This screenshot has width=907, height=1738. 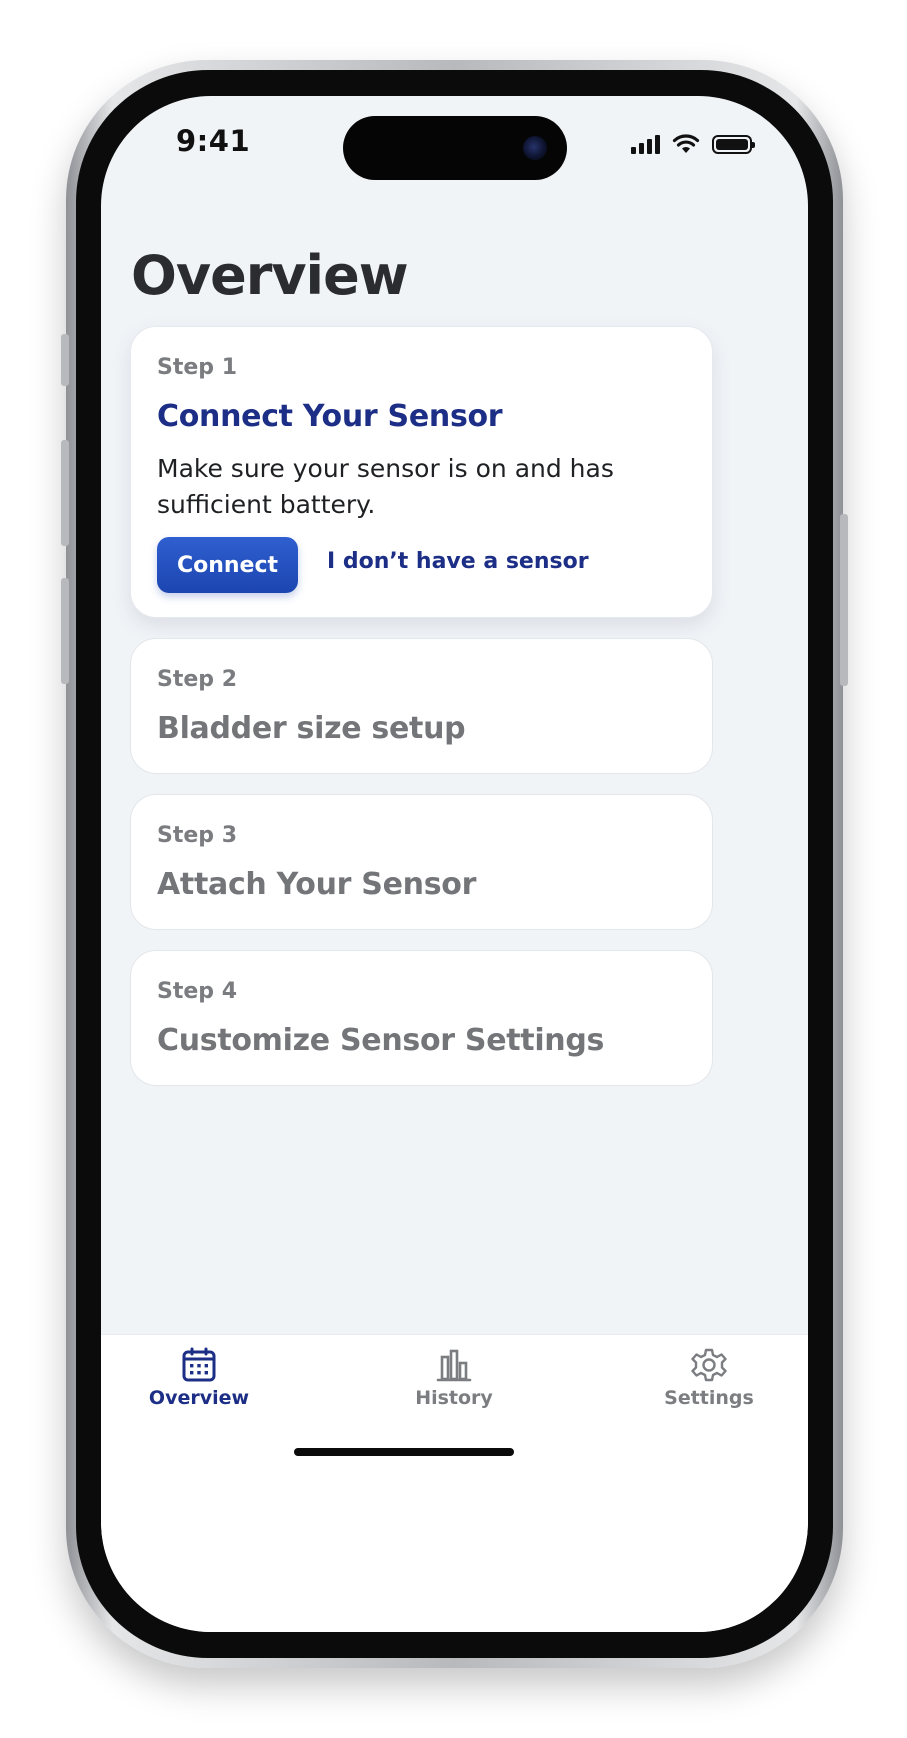 I want to click on step-title: Connect Your Sensor, so click(x=330, y=416).